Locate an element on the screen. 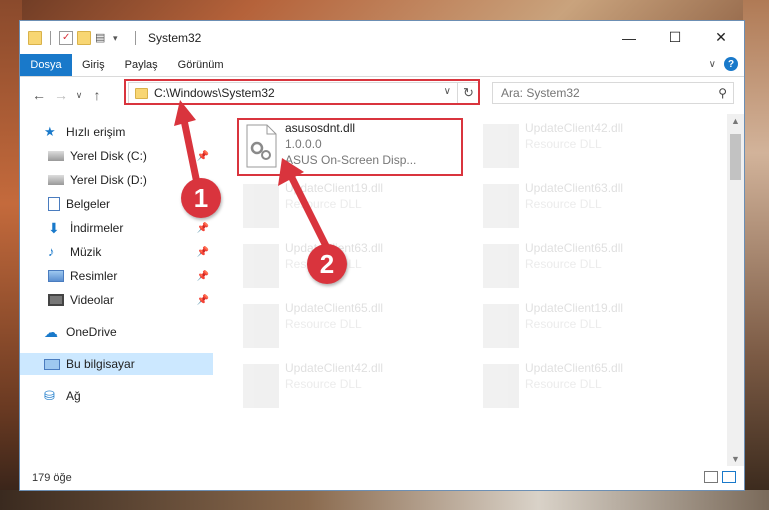 Image resolution: width=769 pixels, height=510 pixels. close-button: ✕ is located at coordinates (721, 37).